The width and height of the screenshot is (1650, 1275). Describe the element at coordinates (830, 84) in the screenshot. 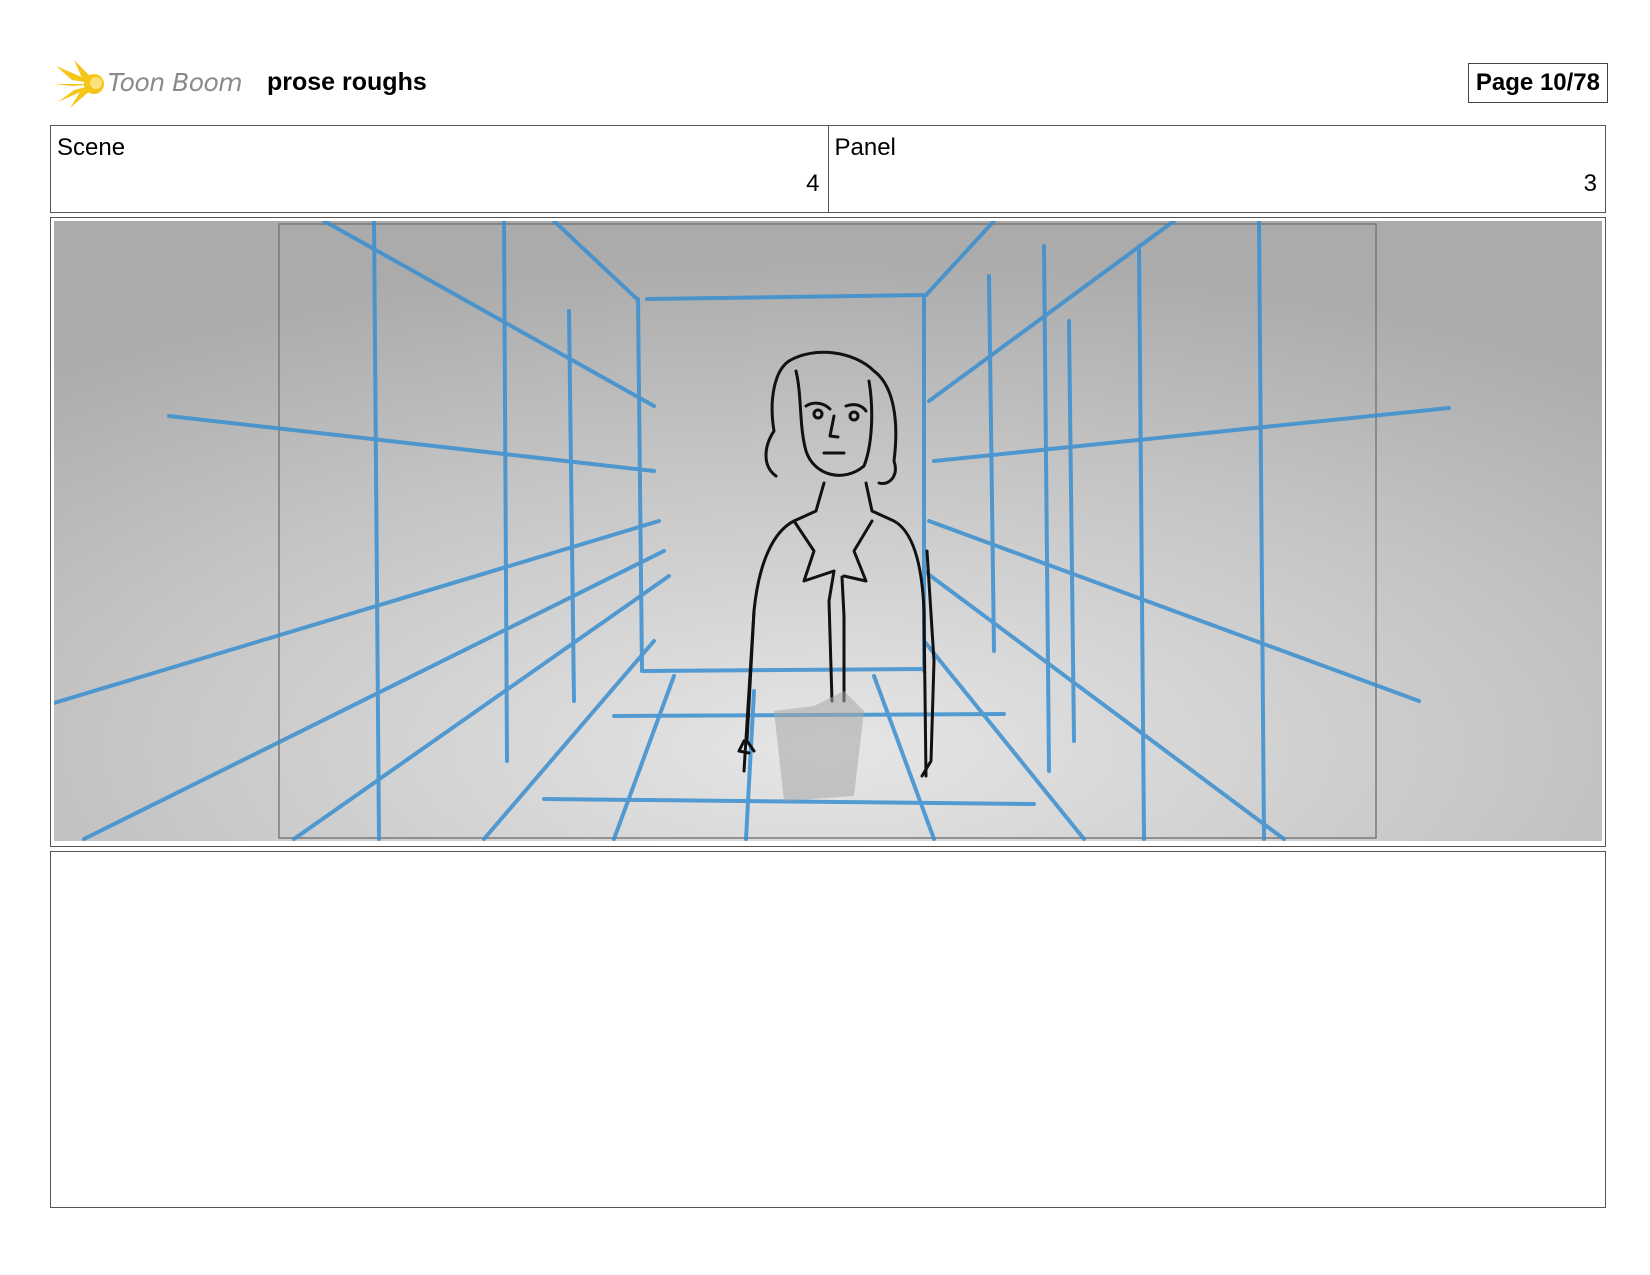

I see `storyboard-header: Toon Boom prose roughs Page 10/78` at that location.